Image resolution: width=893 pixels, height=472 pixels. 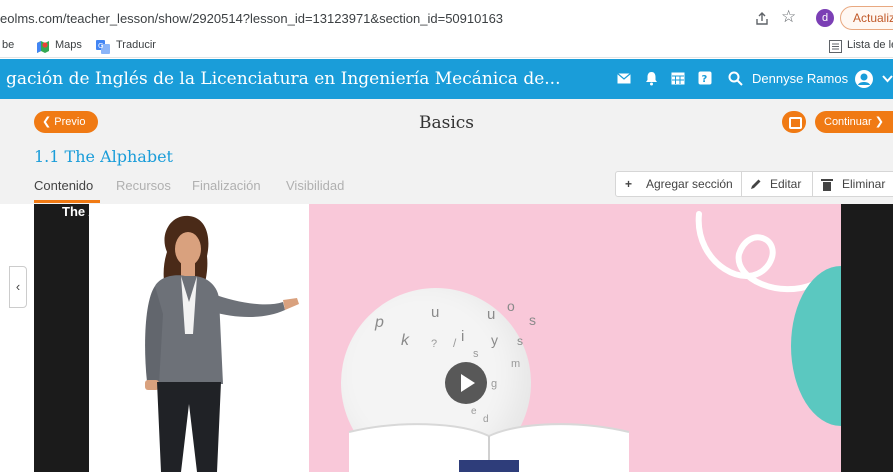 I want to click on floating-letter: y, so click(x=494, y=340).